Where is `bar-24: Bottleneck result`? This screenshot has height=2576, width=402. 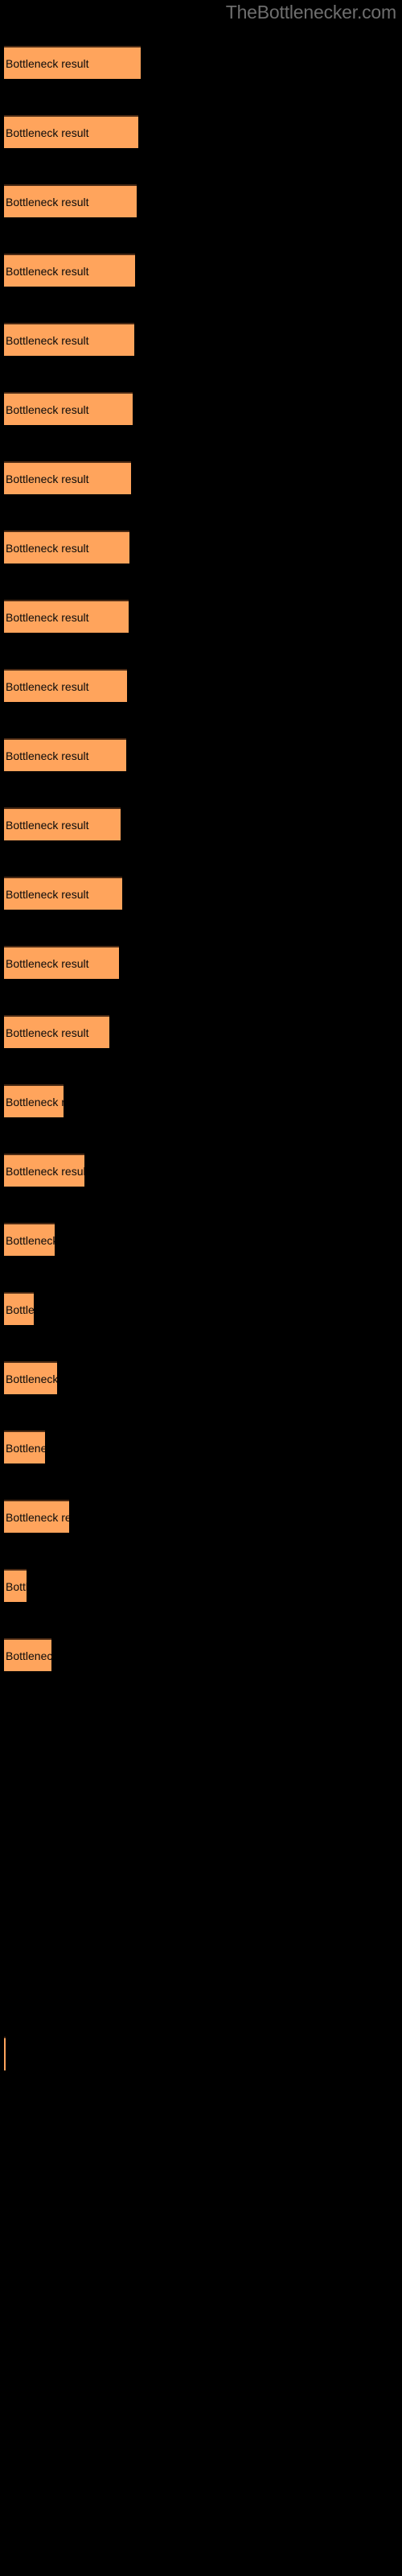 bar-24: Bottleneck result is located at coordinates (27, 1654).